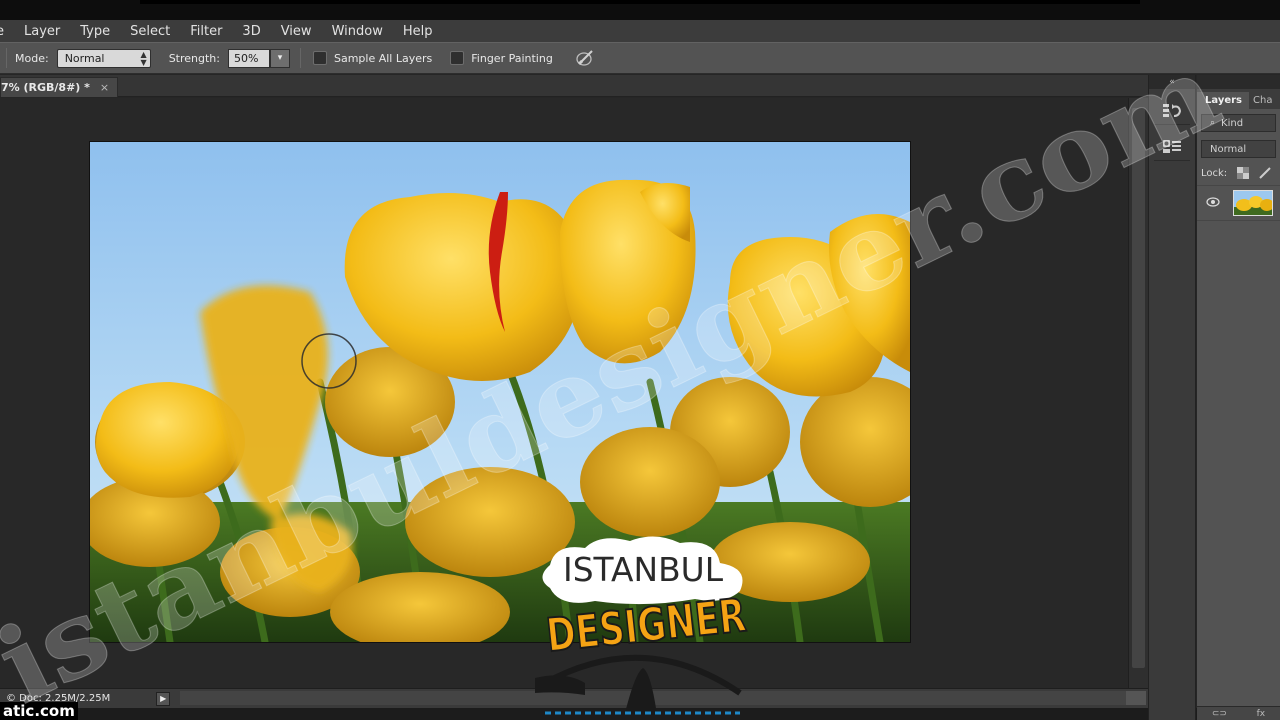  Describe the element at coordinates (512, 58) in the screenshot. I see `finger-painting-label: Finger Painting` at that location.